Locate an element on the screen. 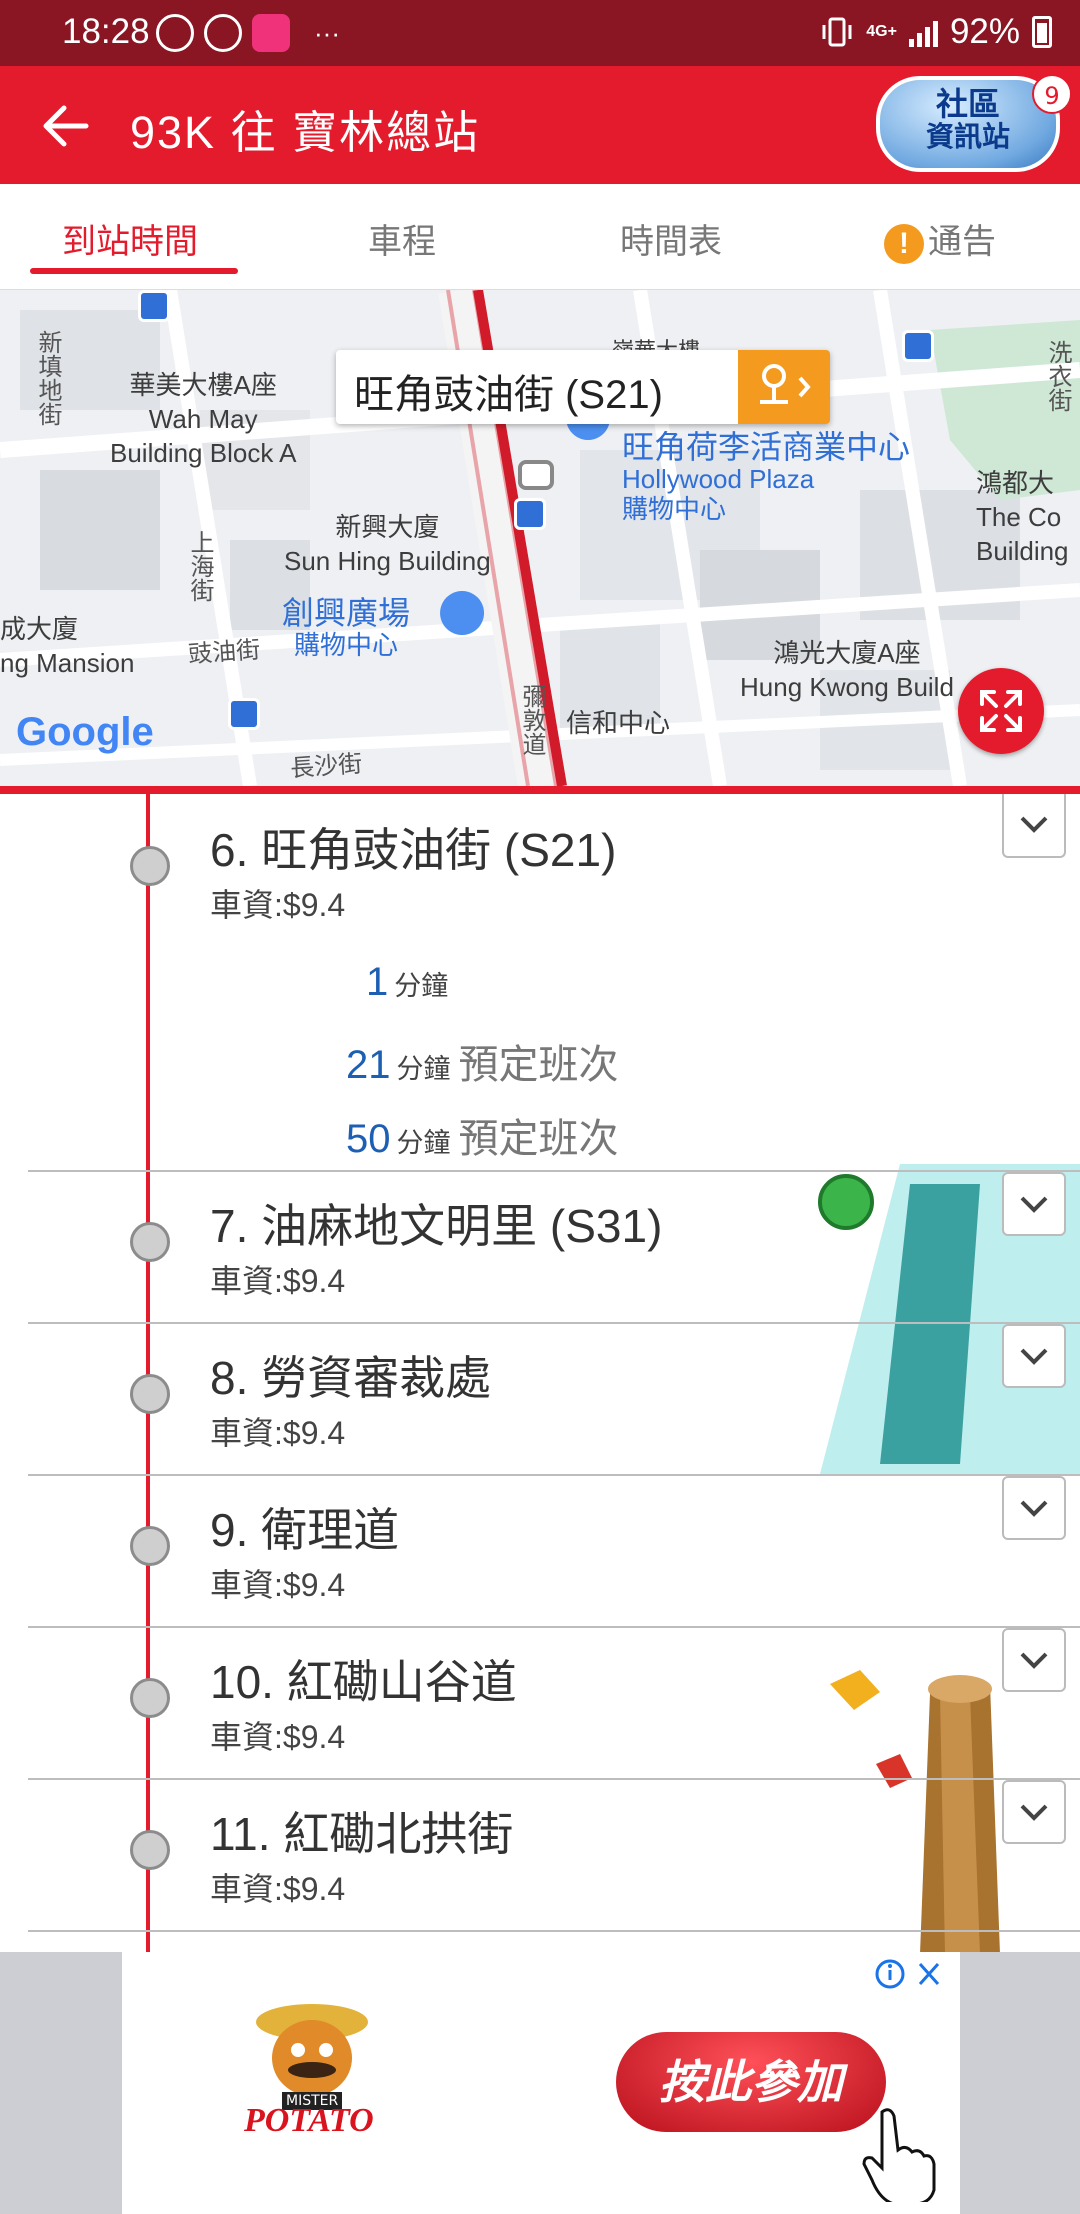 The height and width of the screenshot is (2214, 1080). sun-hing-zh: 新興大廈 is located at coordinates (387, 527).